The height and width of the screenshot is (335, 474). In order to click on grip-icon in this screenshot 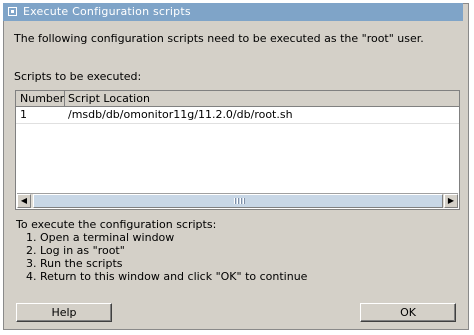, I will do `click(240, 201)`.